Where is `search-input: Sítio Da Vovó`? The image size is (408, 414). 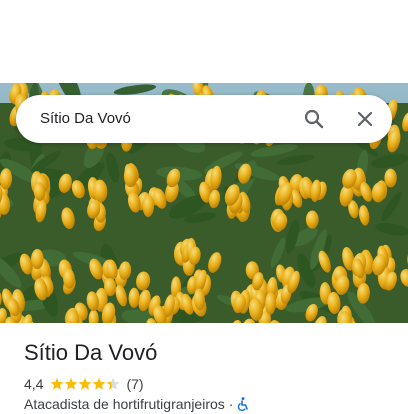 search-input: Sítio Da Vovó is located at coordinates (85, 119).